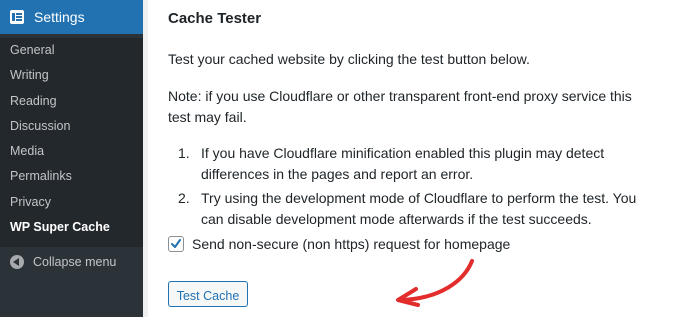 The width and height of the screenshot is (680, 317). Describe the element at coordinates (184, 153) in the screenshot. I see `list-number: 1.` at that location.